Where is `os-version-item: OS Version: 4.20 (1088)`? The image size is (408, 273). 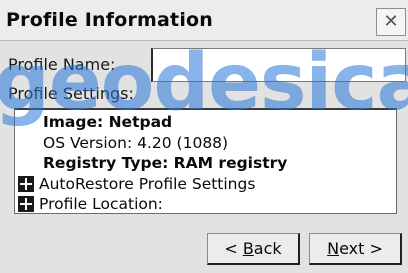
os-version-item: OS Version: 4.20 (1088) is located at coordinates (135, 143).